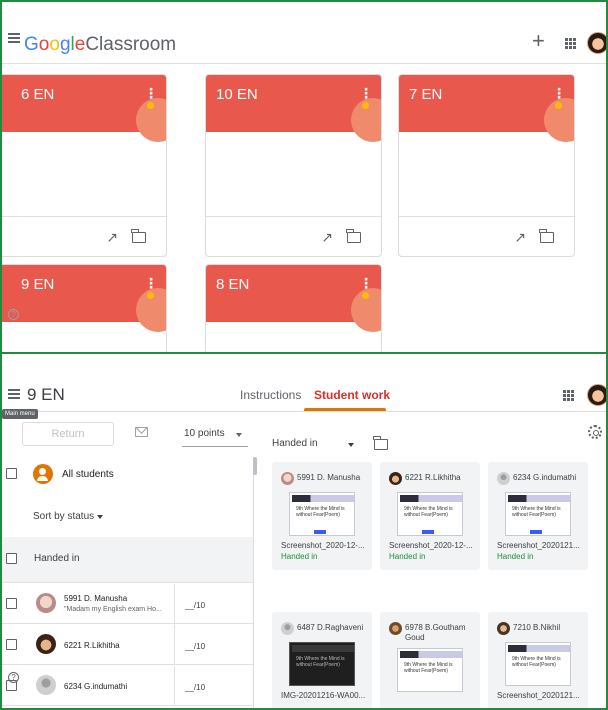 The width and height of the screenshot is (608, 710). Describe the element at coordinates (37, 284) in the screenshot. I see `class-card-title: 9 EN` at that location.